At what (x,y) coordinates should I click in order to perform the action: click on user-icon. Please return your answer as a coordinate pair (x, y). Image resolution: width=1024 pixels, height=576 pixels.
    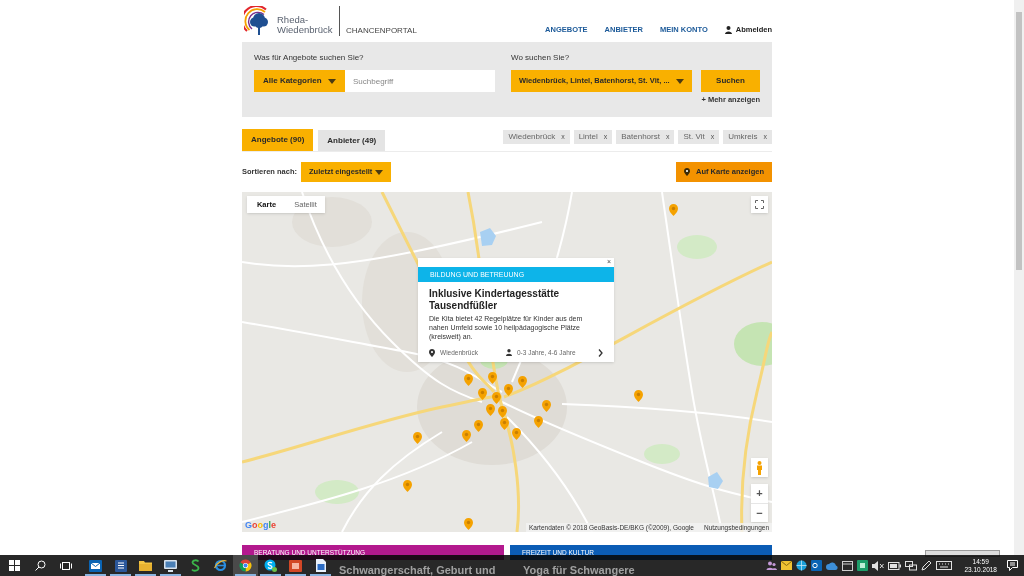
    Looking at the image, I should click on (728, 30).